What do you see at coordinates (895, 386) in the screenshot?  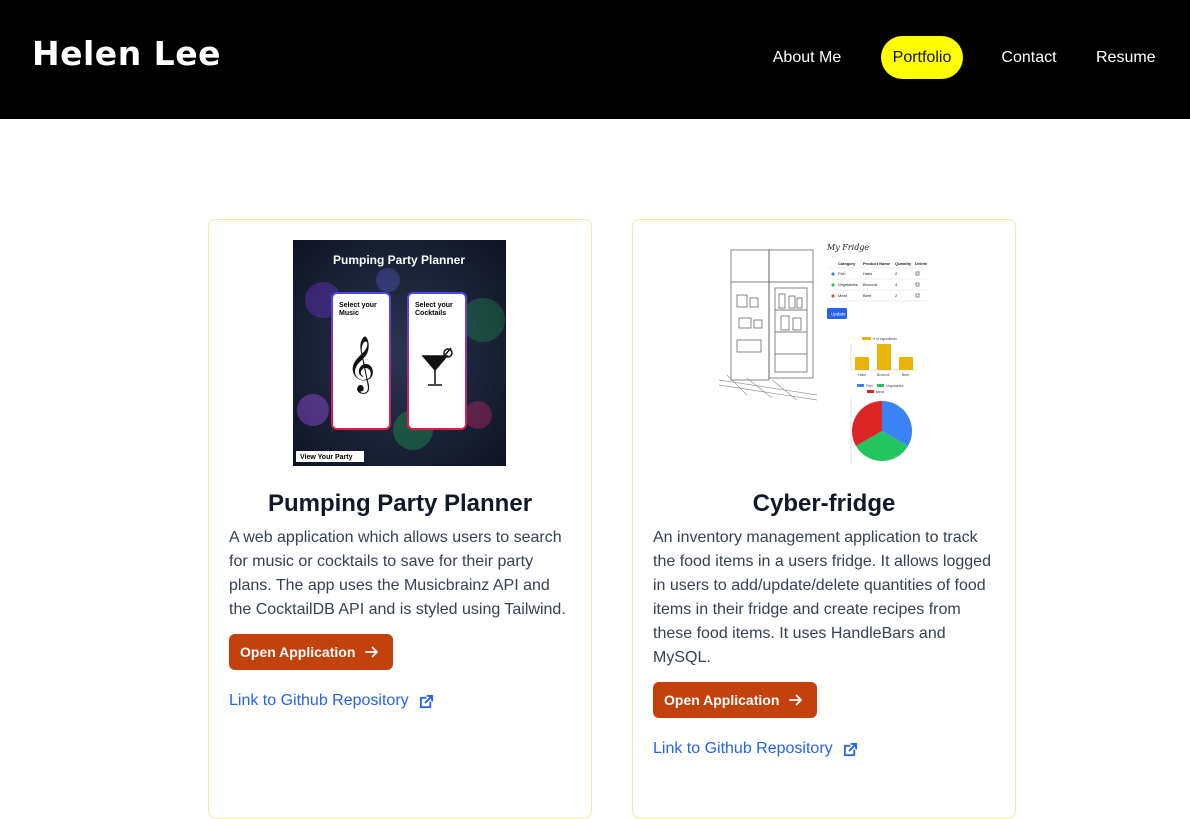 I see `thumb-pie-legend: Vegetables` at bounding box center [895, 386].